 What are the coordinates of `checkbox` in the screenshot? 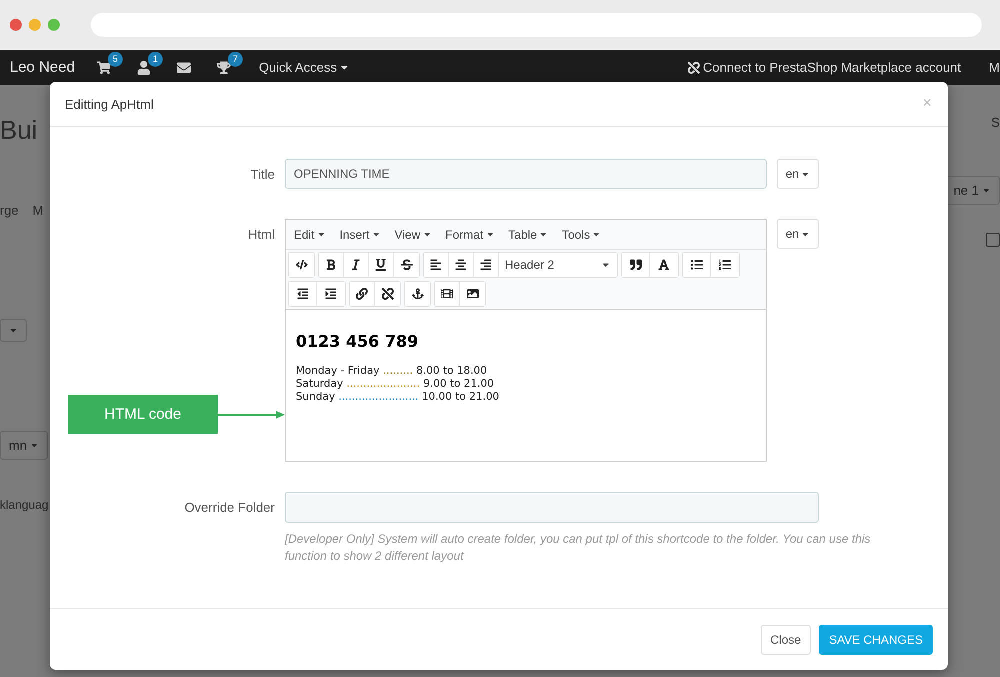 It's located at (993, 240).